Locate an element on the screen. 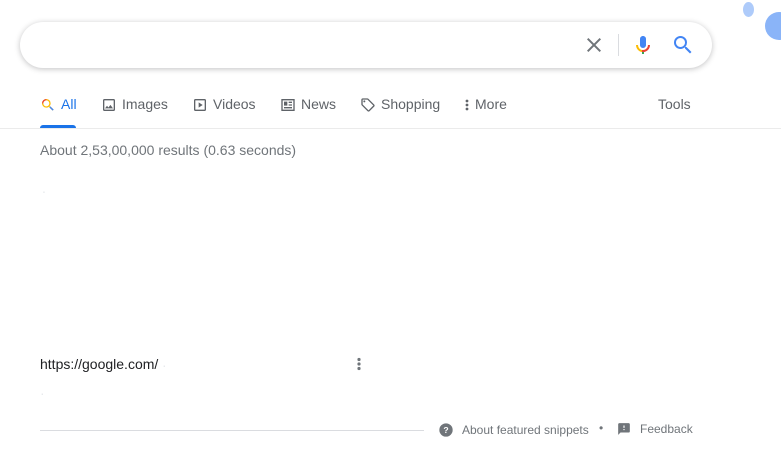 The height and width of the screenshot is (465, 781). tab-shopping-label: Shopping is located at coordinates (411, 104).